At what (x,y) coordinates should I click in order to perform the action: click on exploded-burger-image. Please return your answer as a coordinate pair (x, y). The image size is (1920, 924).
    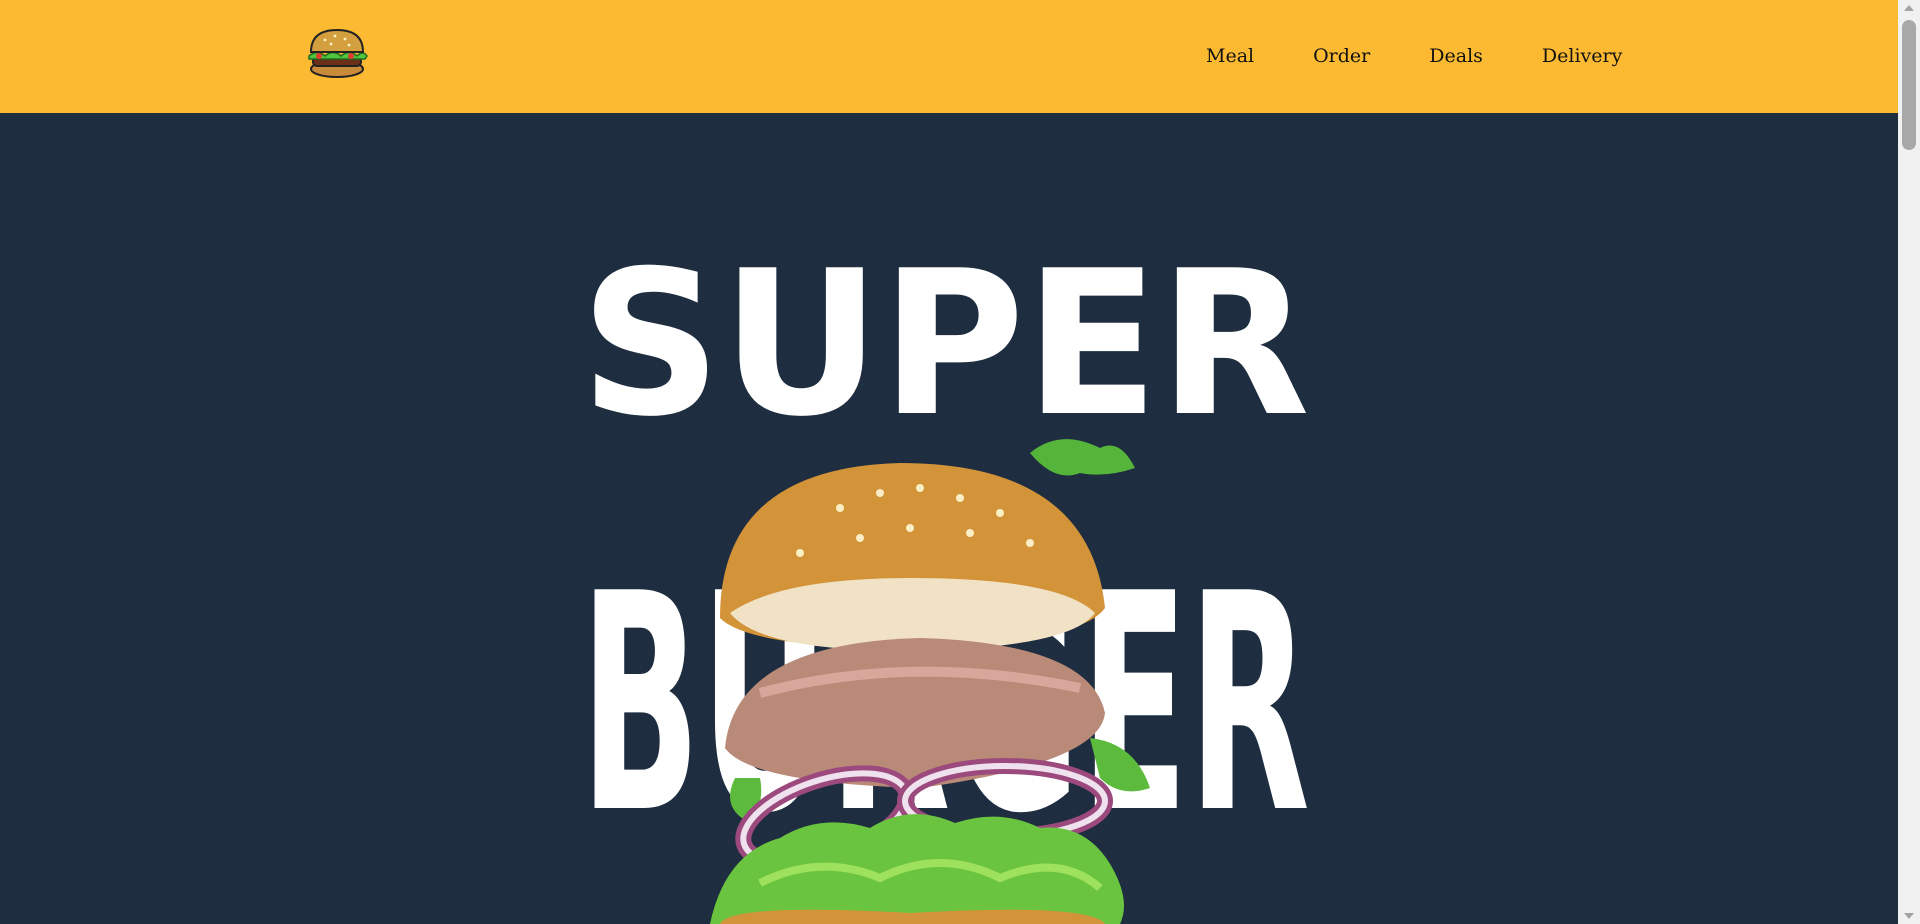
    Looking at the image, I should click on (930, 681).